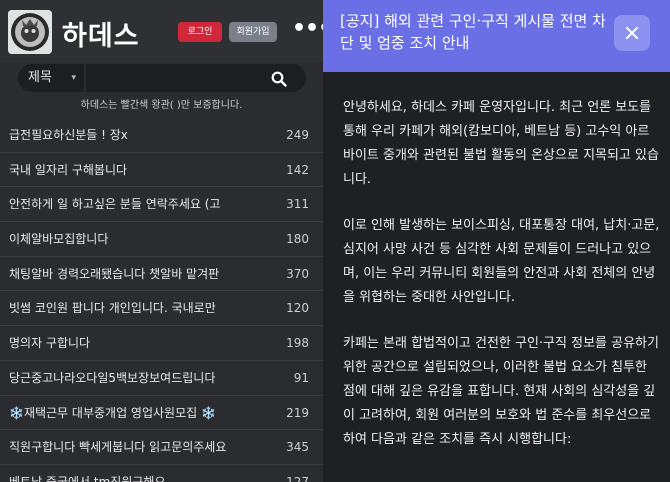  I want to click on search-field-label: 제목, so click(40, 77).